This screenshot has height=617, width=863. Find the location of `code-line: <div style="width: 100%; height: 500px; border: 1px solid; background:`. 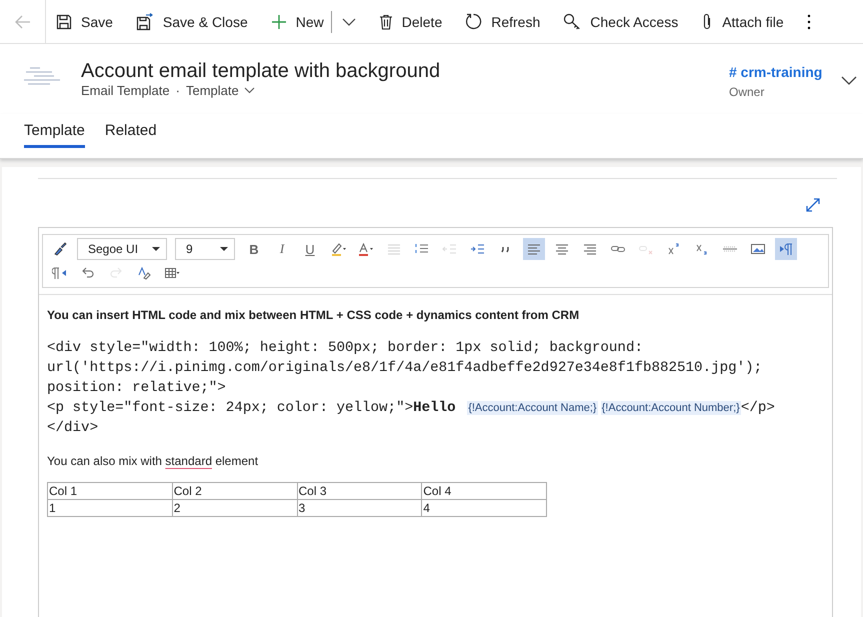

code-line: <div style="width: 100%; height: 500px; border: 1px solid; background: is located at coordinates (345, 348).